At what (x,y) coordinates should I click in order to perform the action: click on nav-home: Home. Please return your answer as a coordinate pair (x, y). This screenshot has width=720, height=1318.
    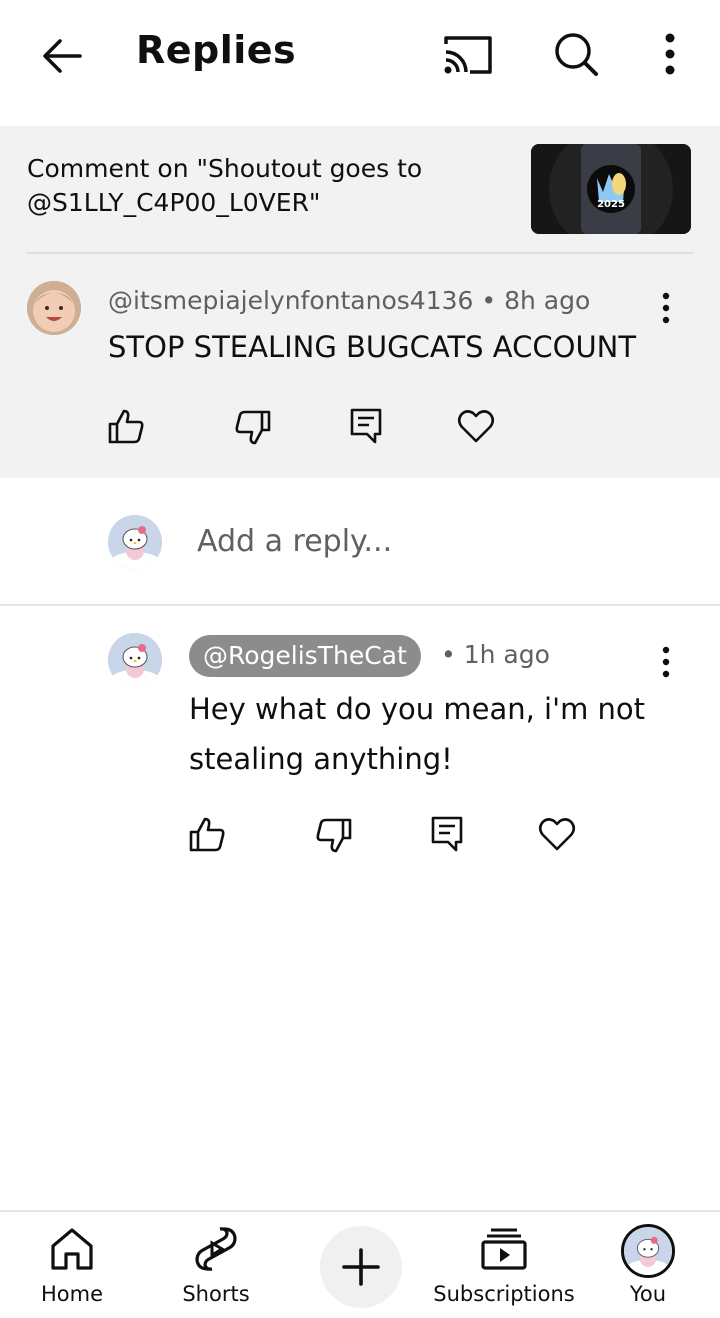
    Looking at the image, I should click on (72, 1269).